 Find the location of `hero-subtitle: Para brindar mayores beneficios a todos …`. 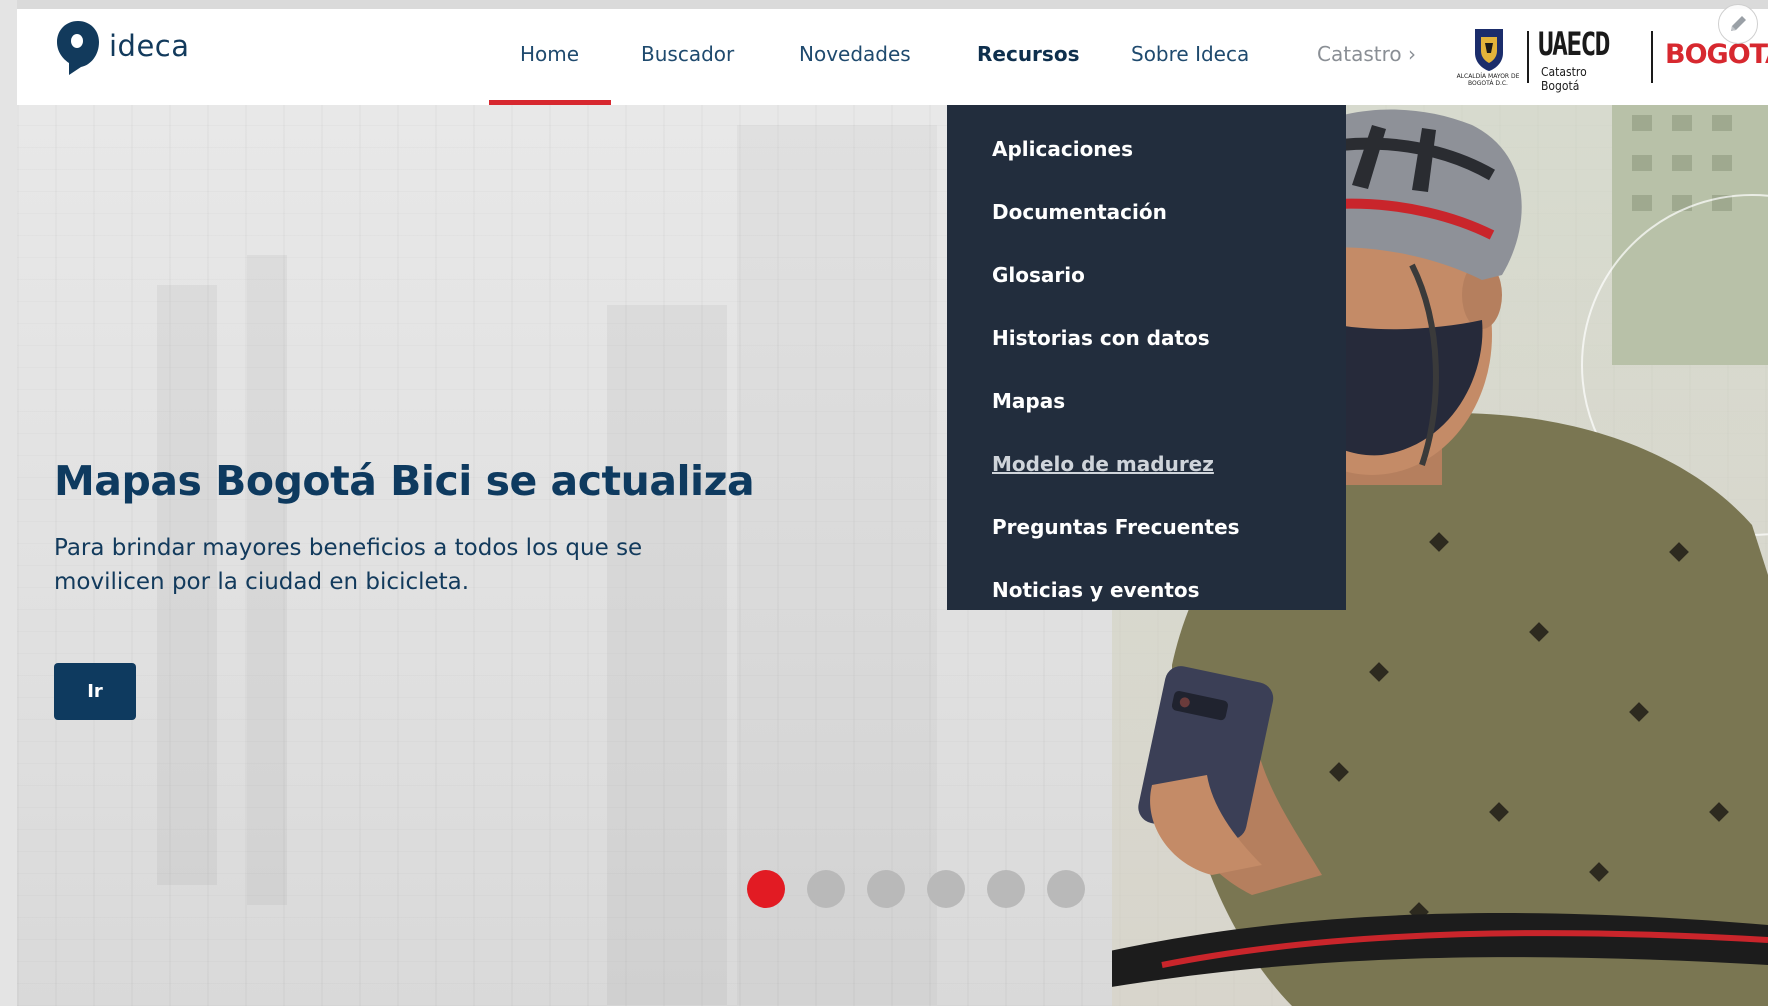

hero-subtitle: Para brindar mayores beneficios a todos … is located at coordinates (348, 565).